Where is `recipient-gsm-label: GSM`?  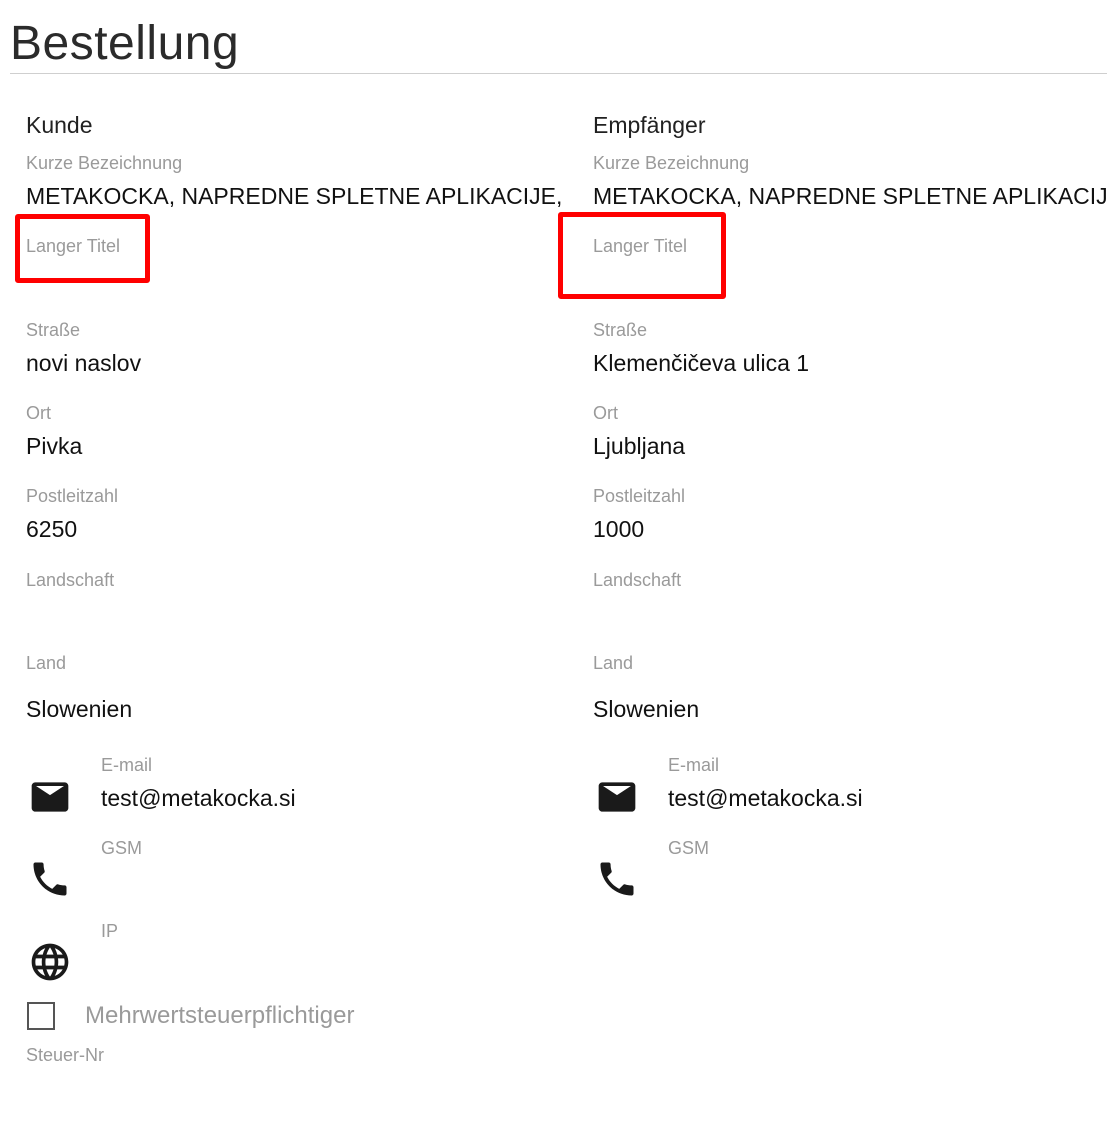 recipient-gsm-label: GSM is located at coordinates (689, 848).